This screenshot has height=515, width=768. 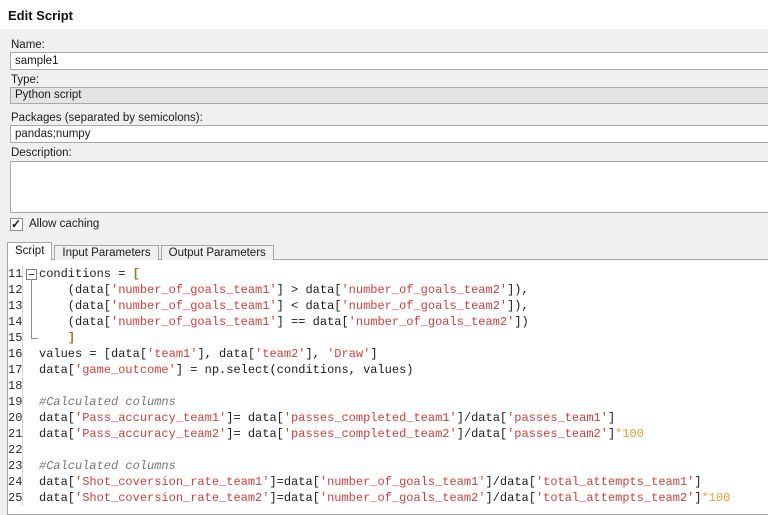 I want to click on line-number: 22, so click(x=15, y=450).